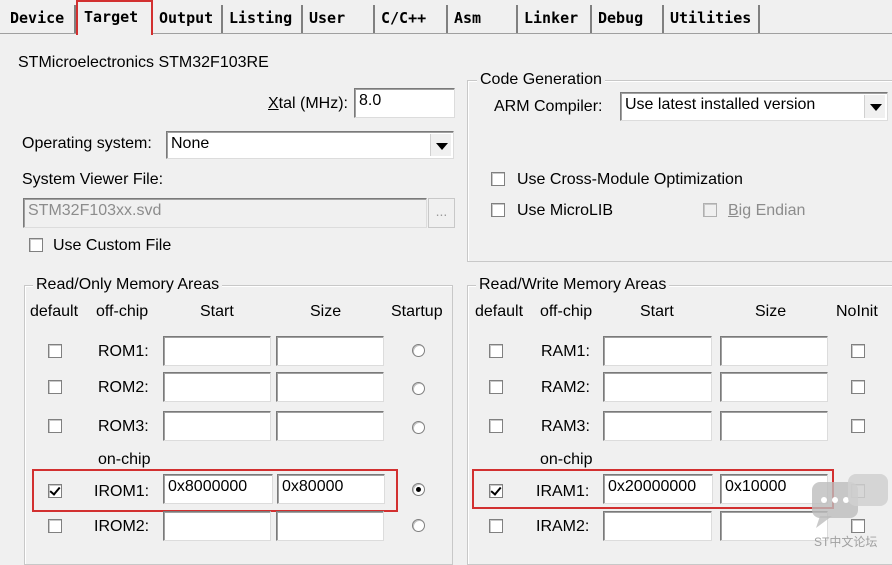 The width and height of the screenshot is (892, 565). What do you see at coordinates (657, 387) in the screenshot?
I see `ram2-start-input` at bounding box center [657, 387].